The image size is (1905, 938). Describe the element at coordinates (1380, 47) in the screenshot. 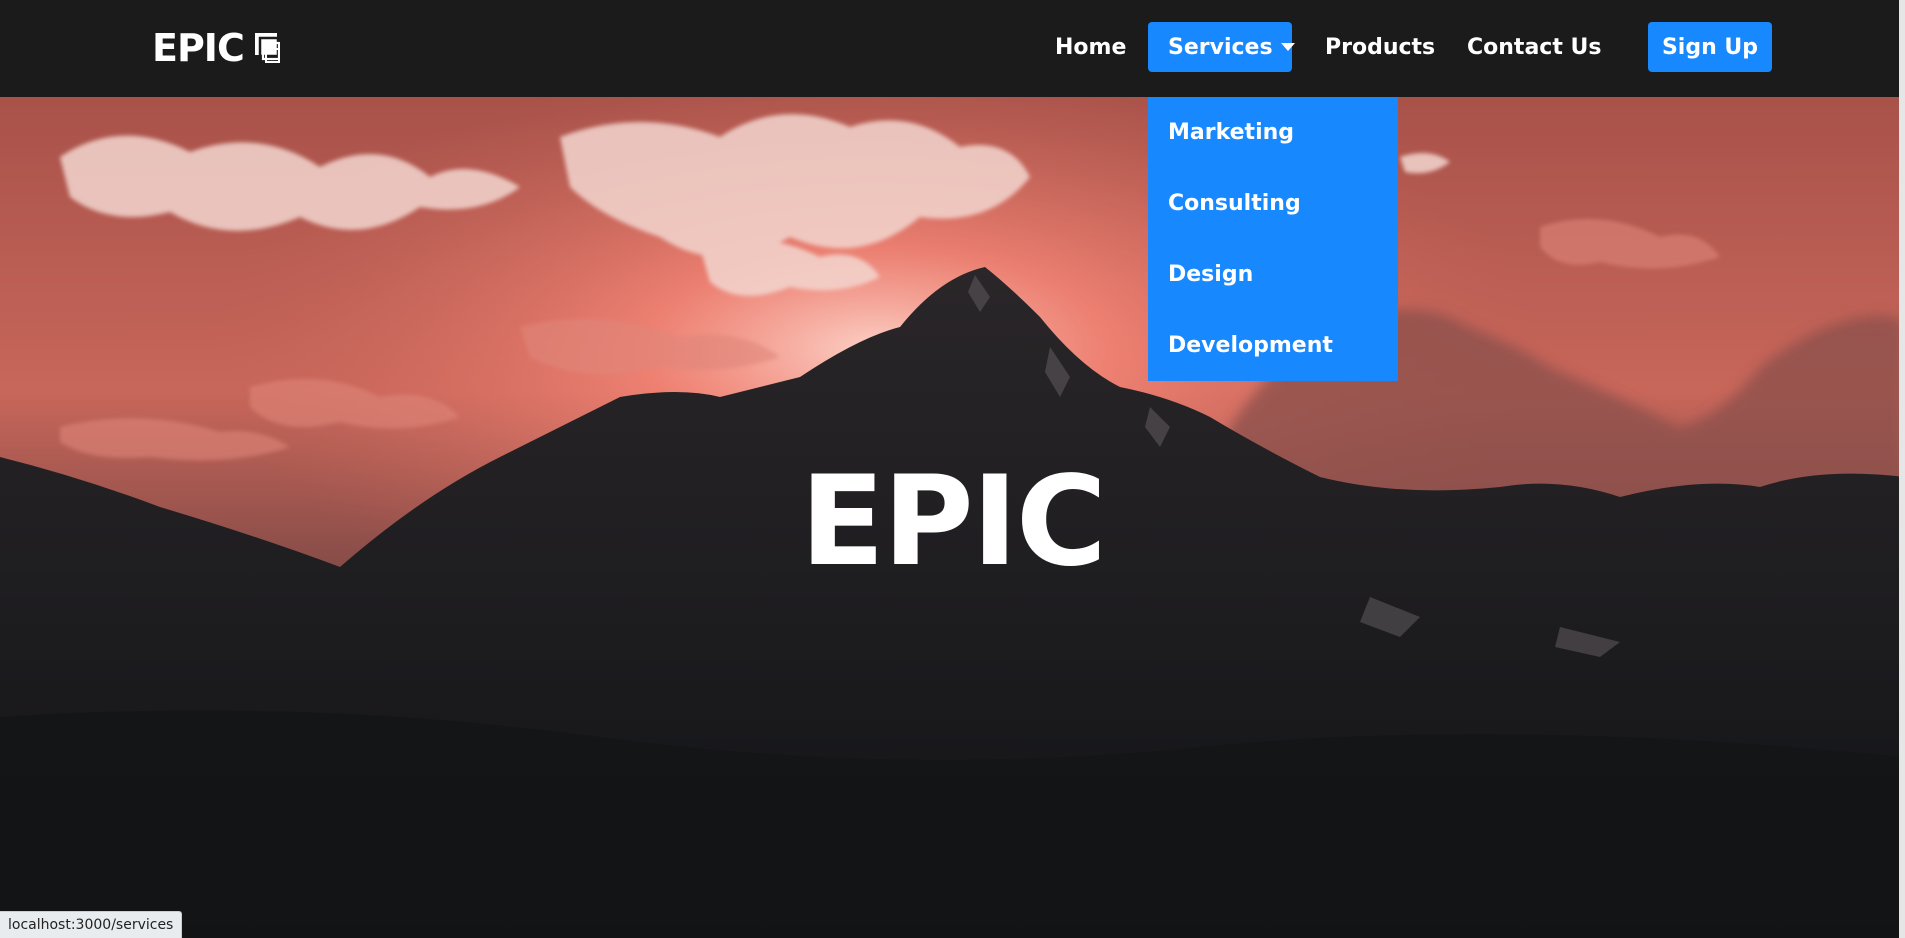

I see `nav-products-link: Products` at that location.